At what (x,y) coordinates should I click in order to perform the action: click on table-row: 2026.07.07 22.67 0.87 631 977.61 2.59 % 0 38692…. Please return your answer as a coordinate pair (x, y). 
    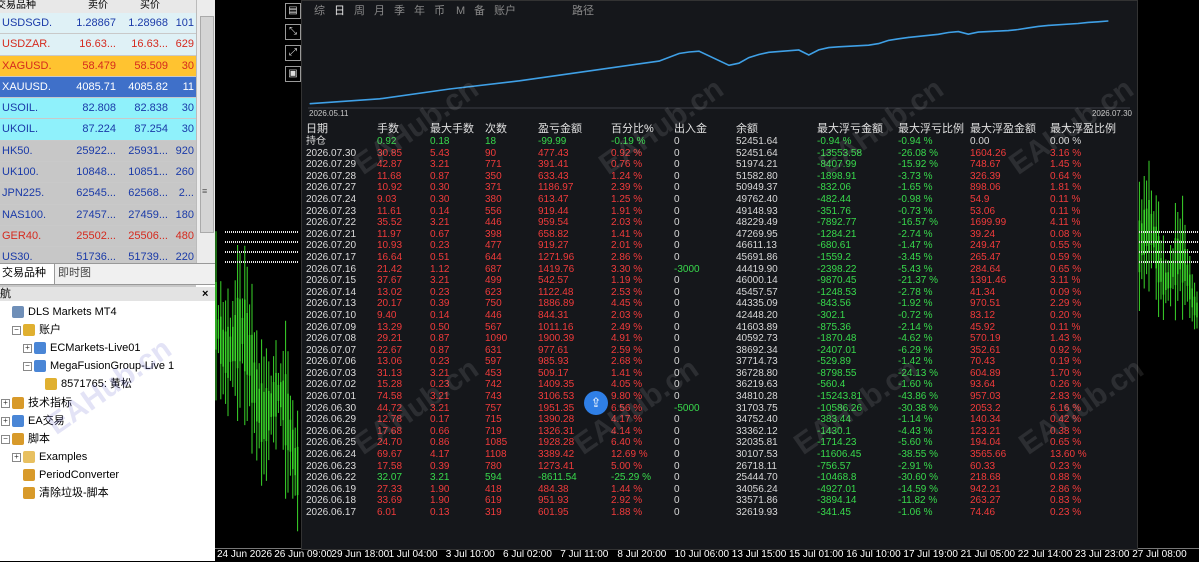
    Looking at the image, I should click on (719, 351).